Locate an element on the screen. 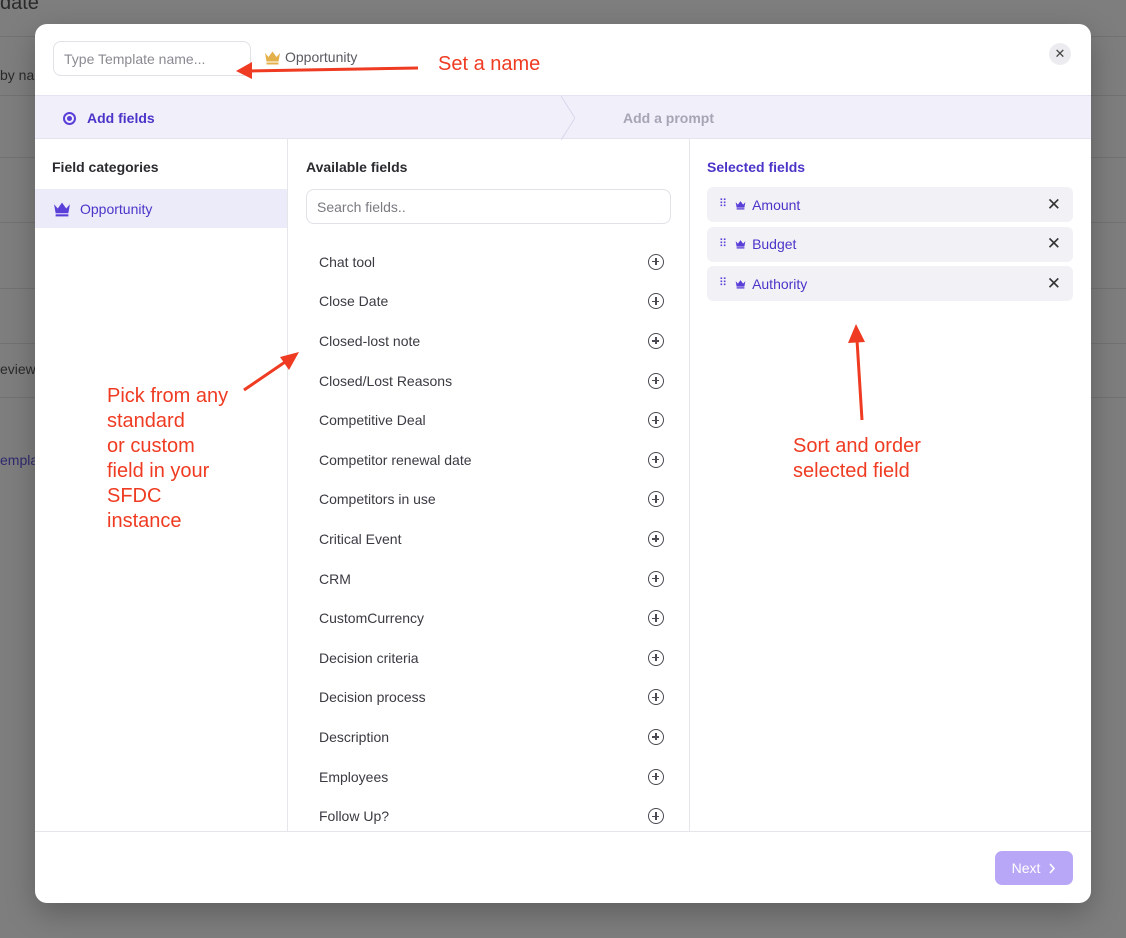 The image size is (1126, 938). available-heading: Available fields is located at coordinates (357, 167).